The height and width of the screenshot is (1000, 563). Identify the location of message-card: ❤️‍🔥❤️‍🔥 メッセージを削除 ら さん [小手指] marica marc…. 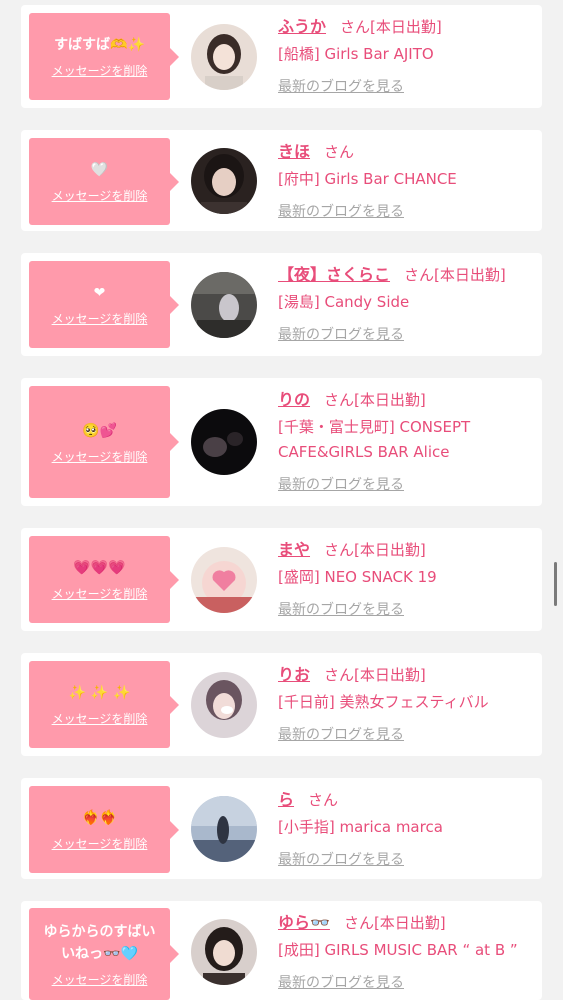
(281, 828).